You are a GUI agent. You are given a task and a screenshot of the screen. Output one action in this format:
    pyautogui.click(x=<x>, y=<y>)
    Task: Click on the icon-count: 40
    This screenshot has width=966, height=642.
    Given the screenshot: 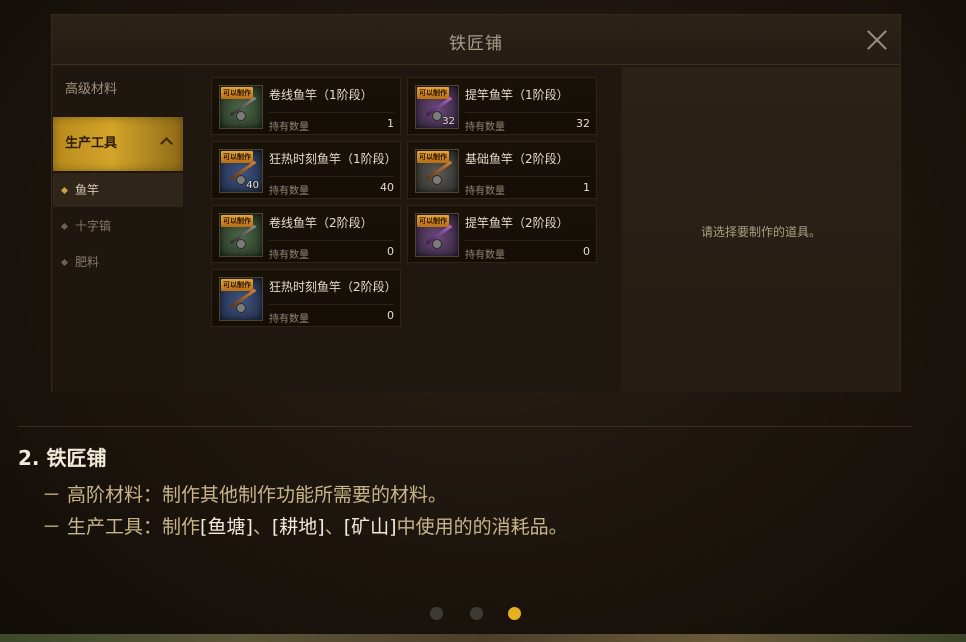 What is the action you would take?
    pyautogui.click(x=252, y=185)
    